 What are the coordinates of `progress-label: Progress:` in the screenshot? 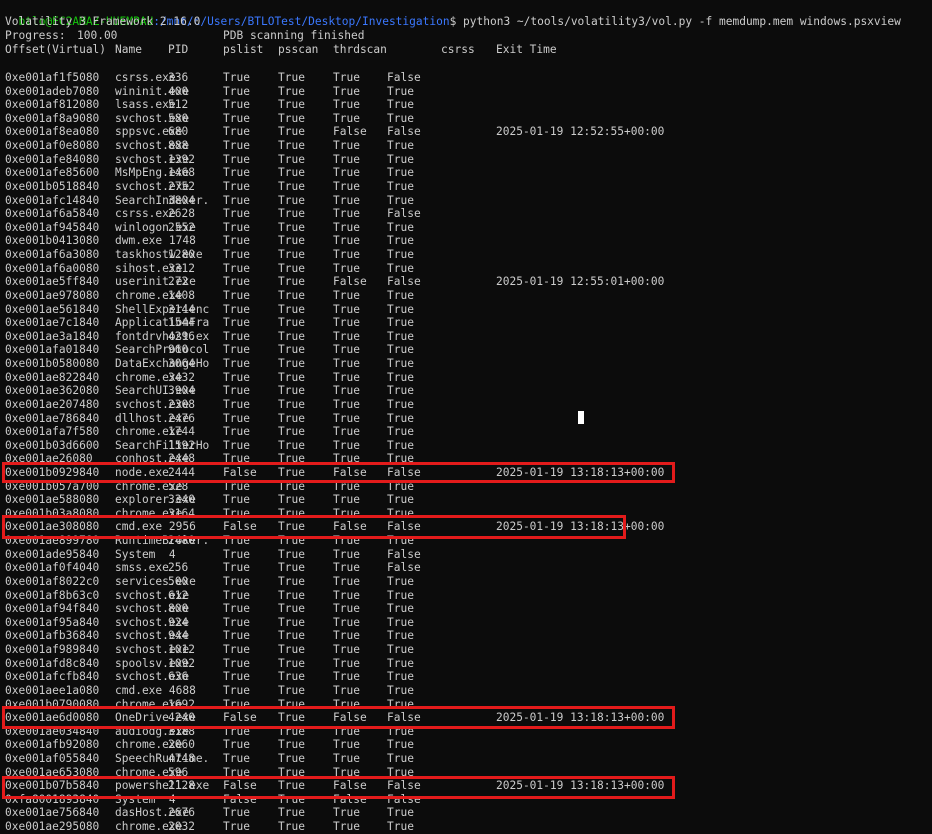 It's located at (35, 35).